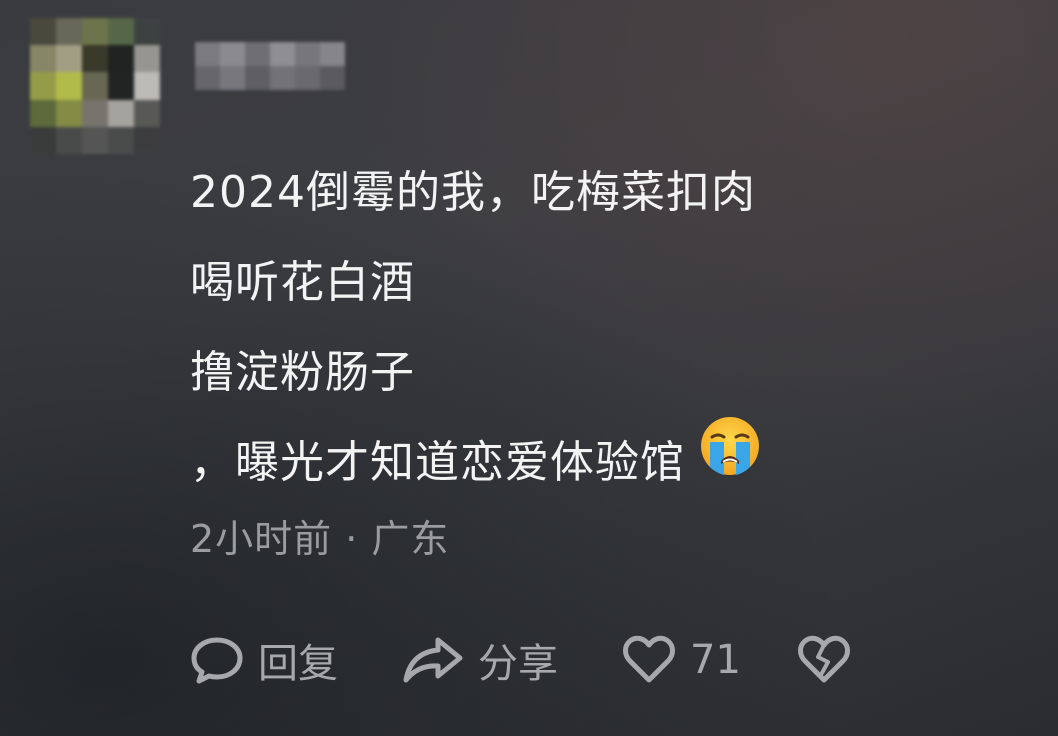 This screenshot has width=1058, height=736. What do you see at coordinates (730, 461) in the screenshot?
I see `crying-face-icon` at bounding box center [730, 461].